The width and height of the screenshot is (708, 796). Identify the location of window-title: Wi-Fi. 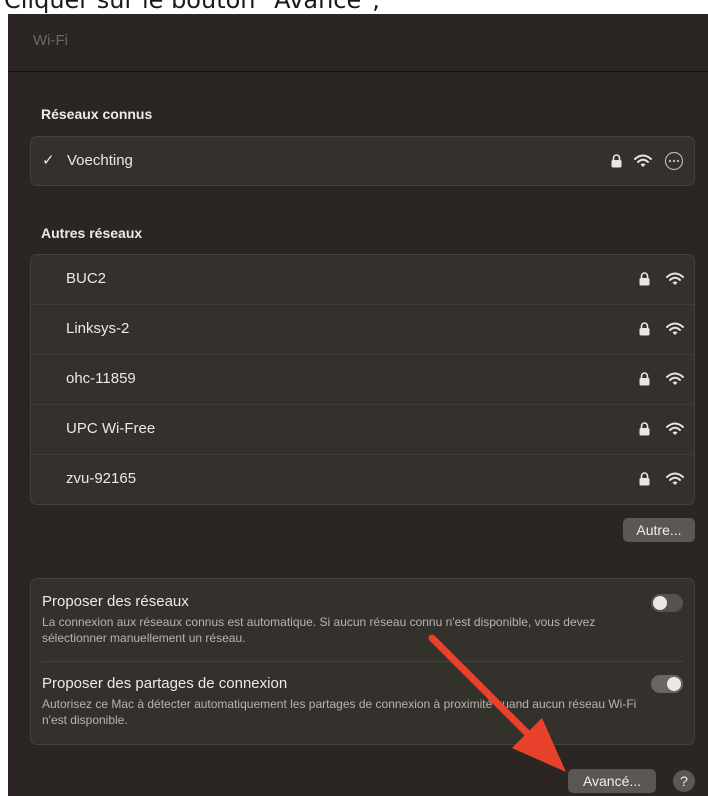
(50, 40).